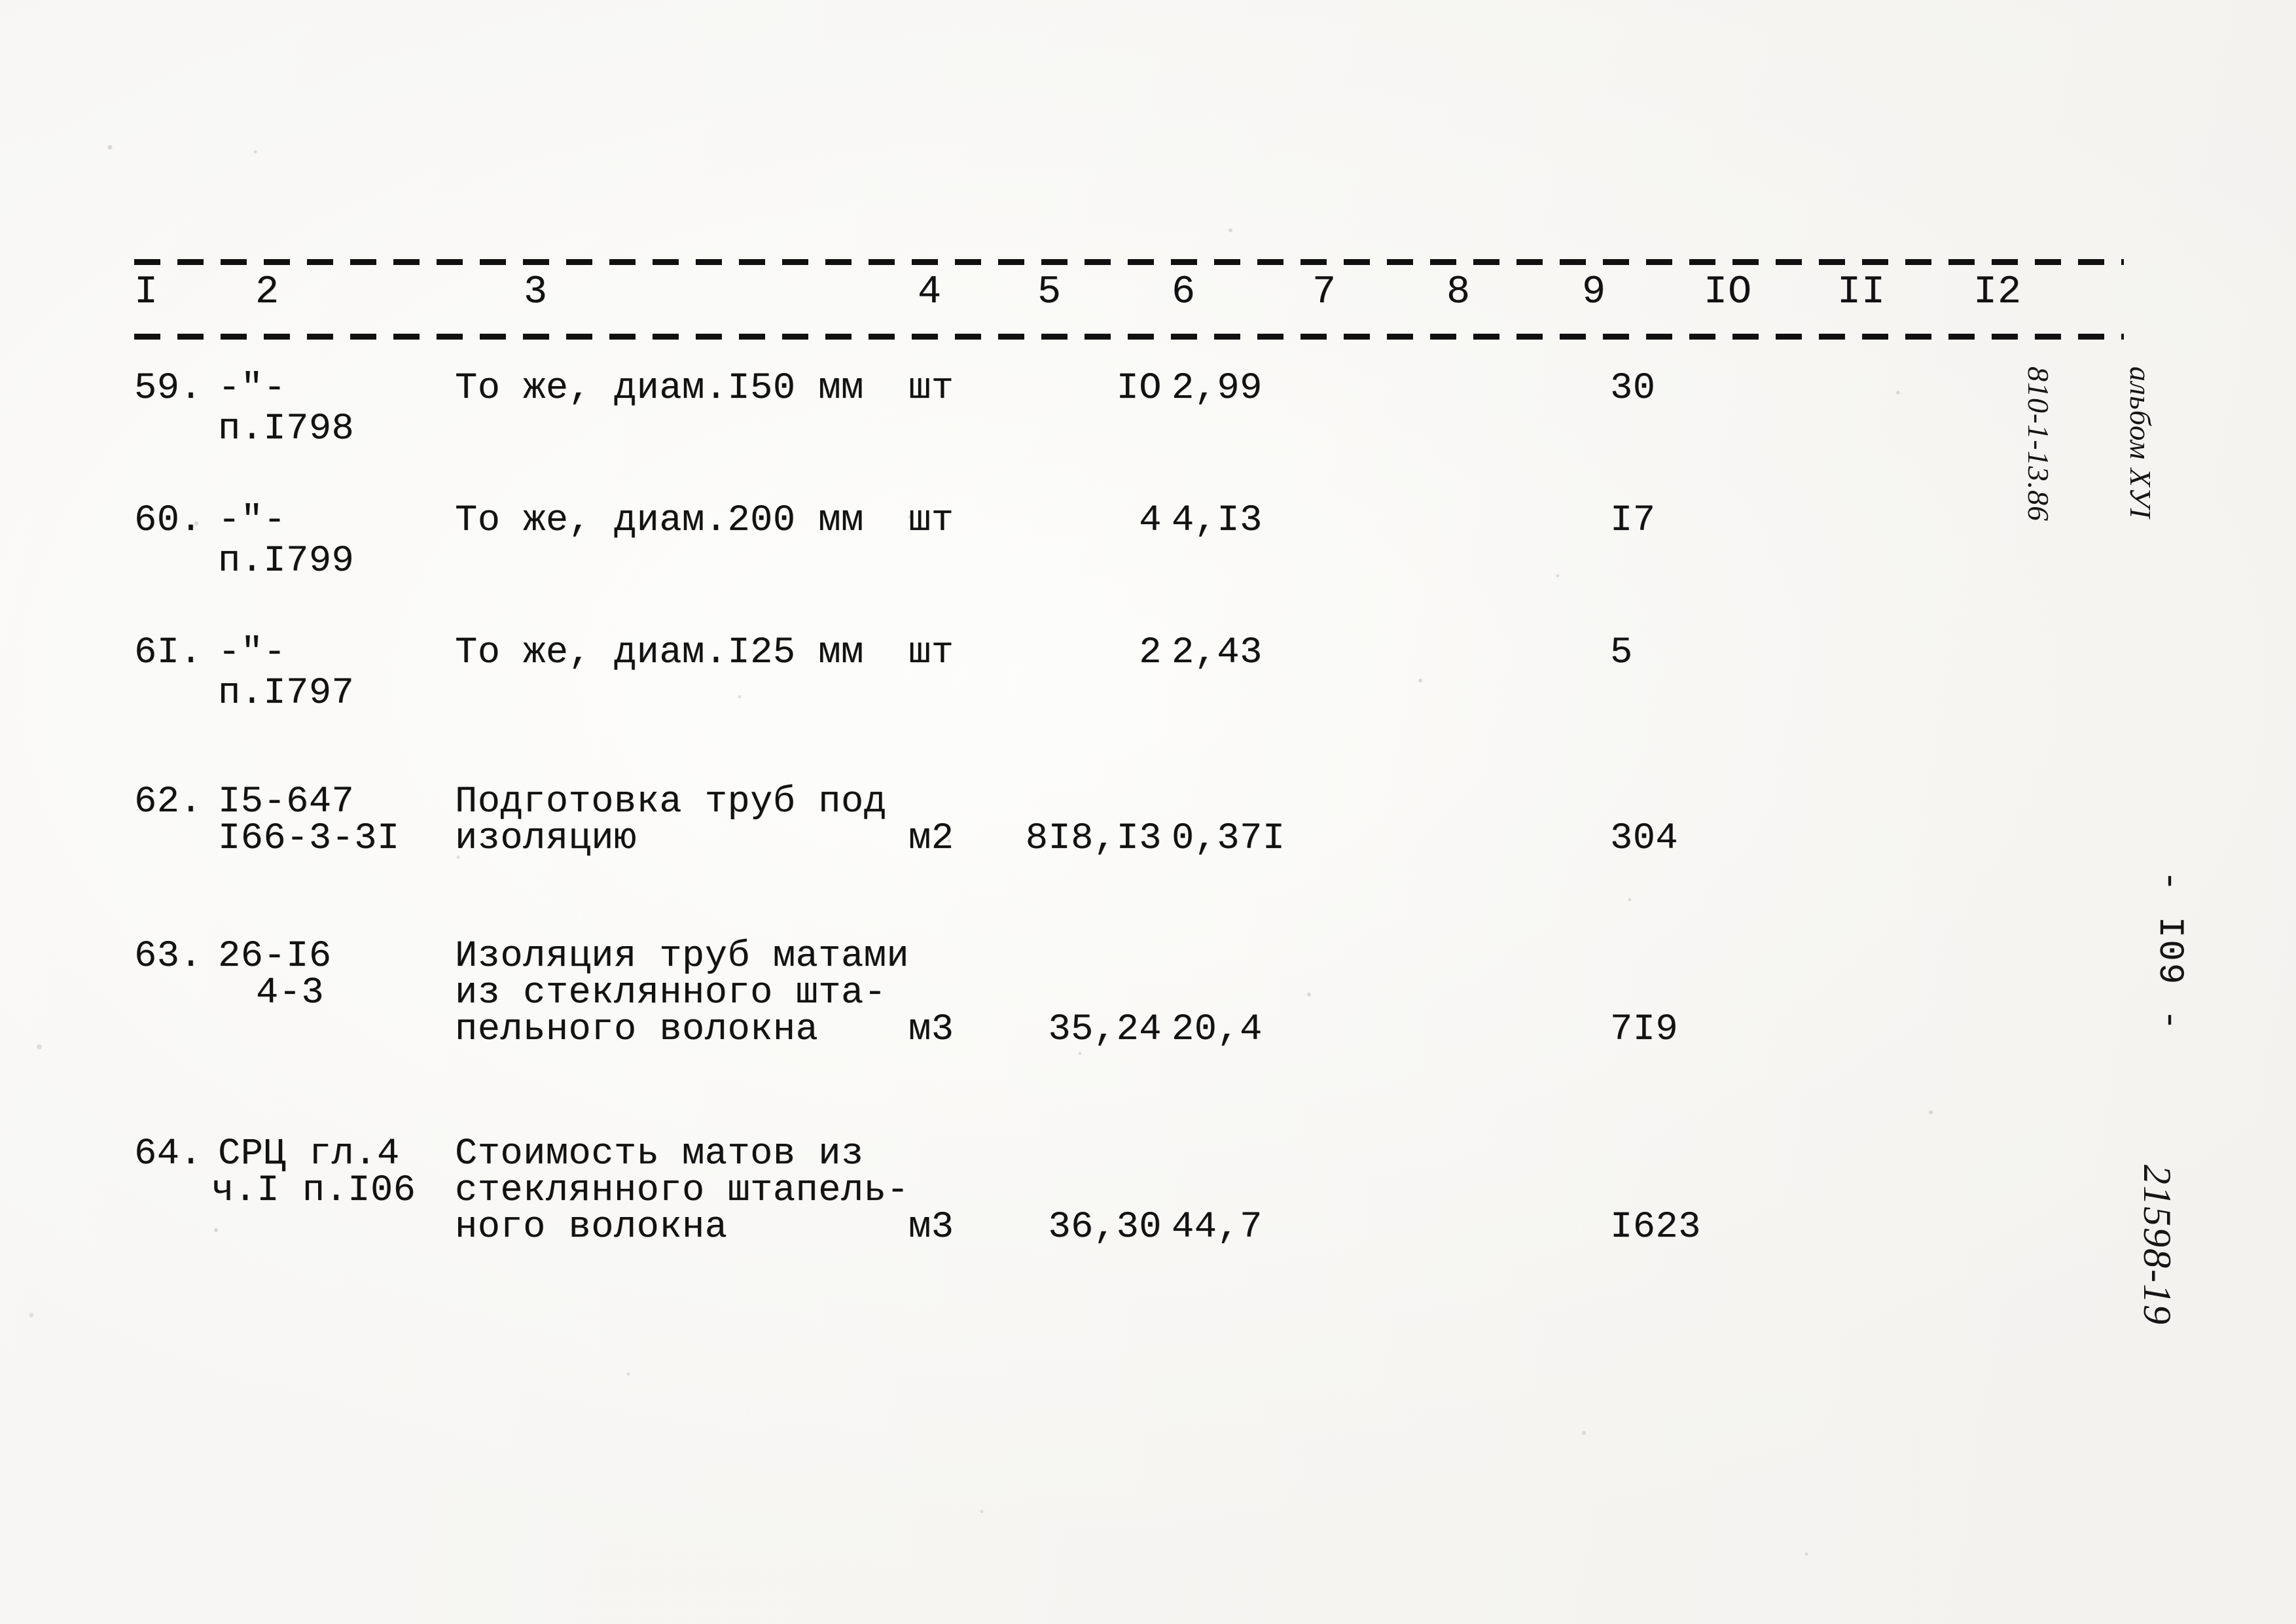  Describe the element at coordinates (1594, 292) in the screenshot. I see `column-header-9: 9` at that location.